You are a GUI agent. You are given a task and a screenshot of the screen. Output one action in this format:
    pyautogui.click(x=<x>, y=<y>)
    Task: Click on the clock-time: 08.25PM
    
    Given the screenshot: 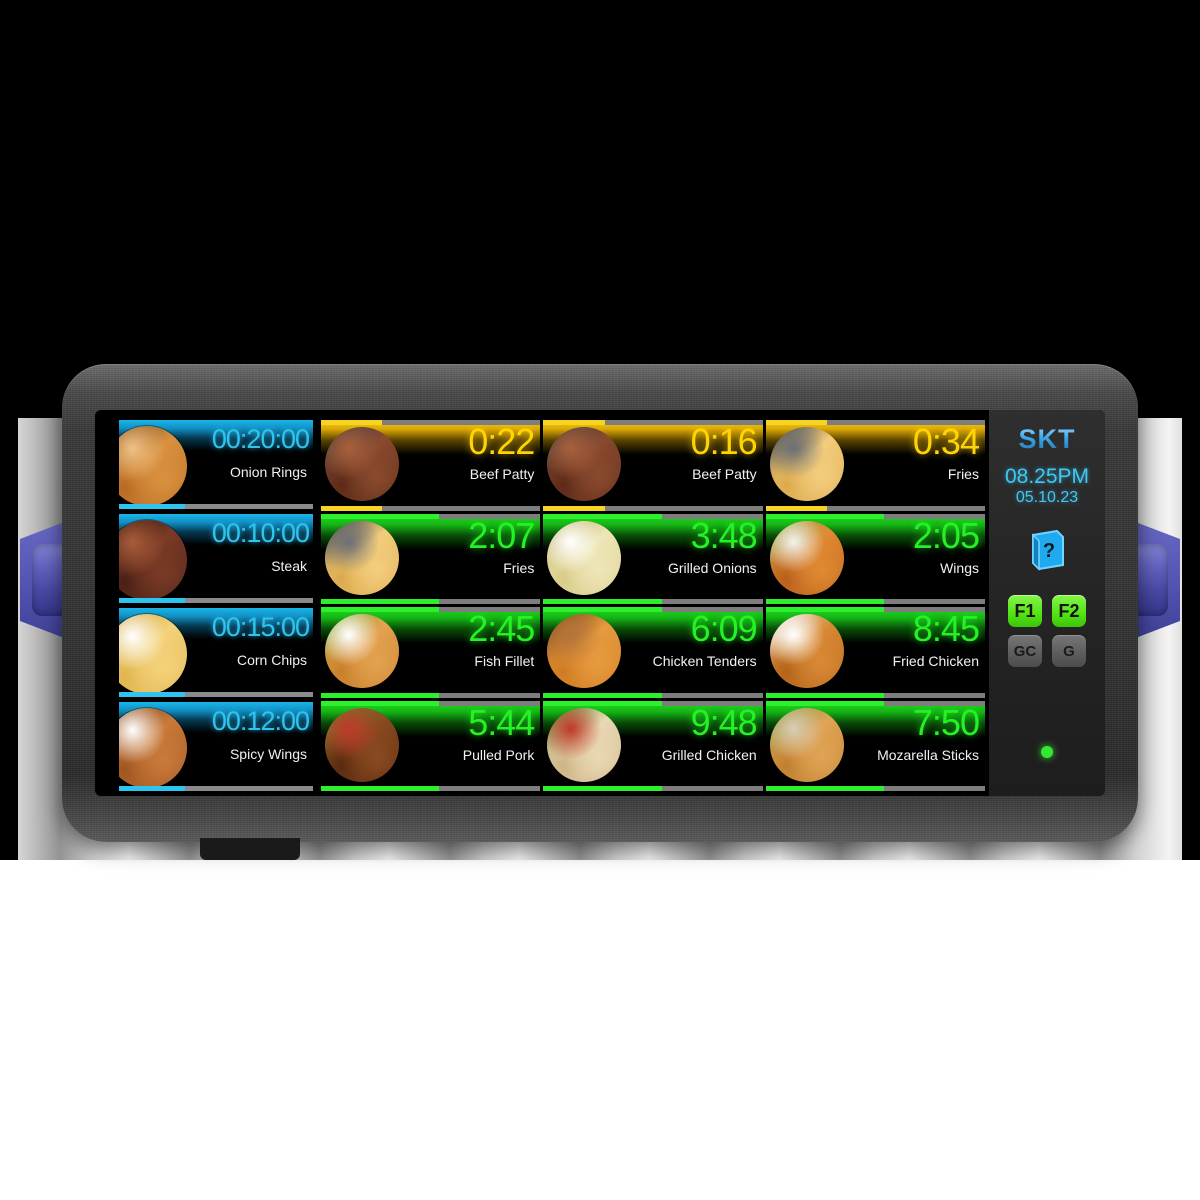 What is the action you would take?
    pyautogui.click(x=1047, y=476)
    